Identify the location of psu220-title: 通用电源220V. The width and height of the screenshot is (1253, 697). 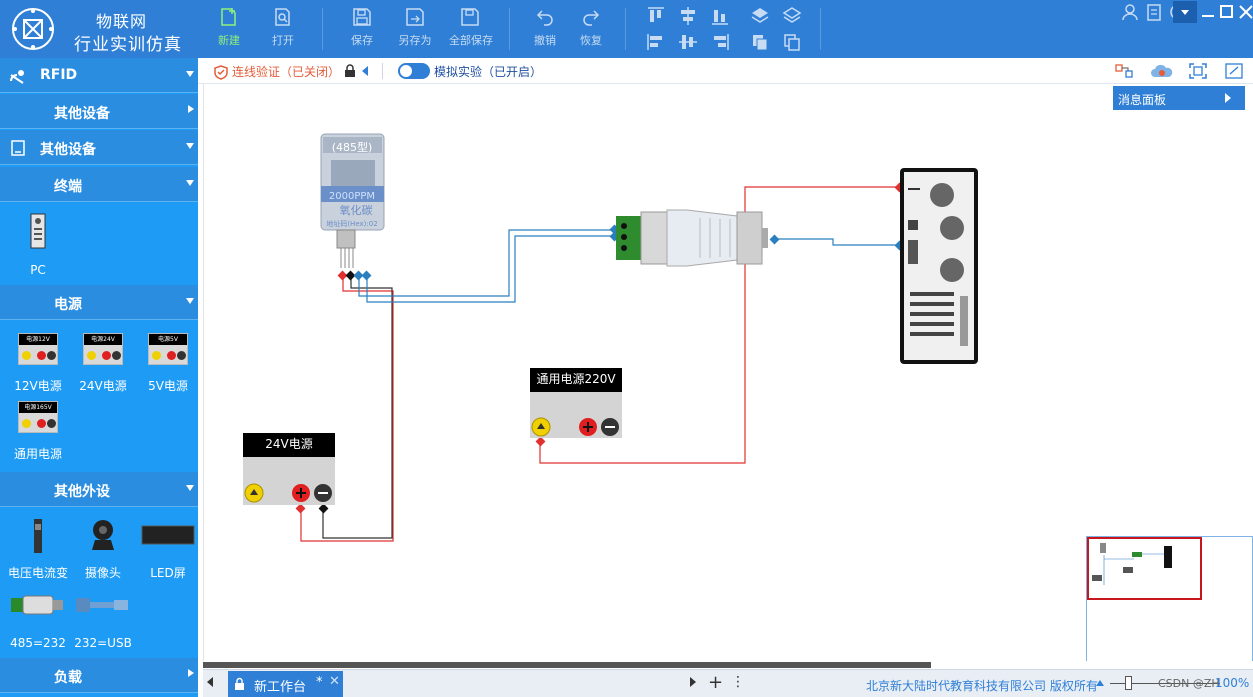
(576, 380).